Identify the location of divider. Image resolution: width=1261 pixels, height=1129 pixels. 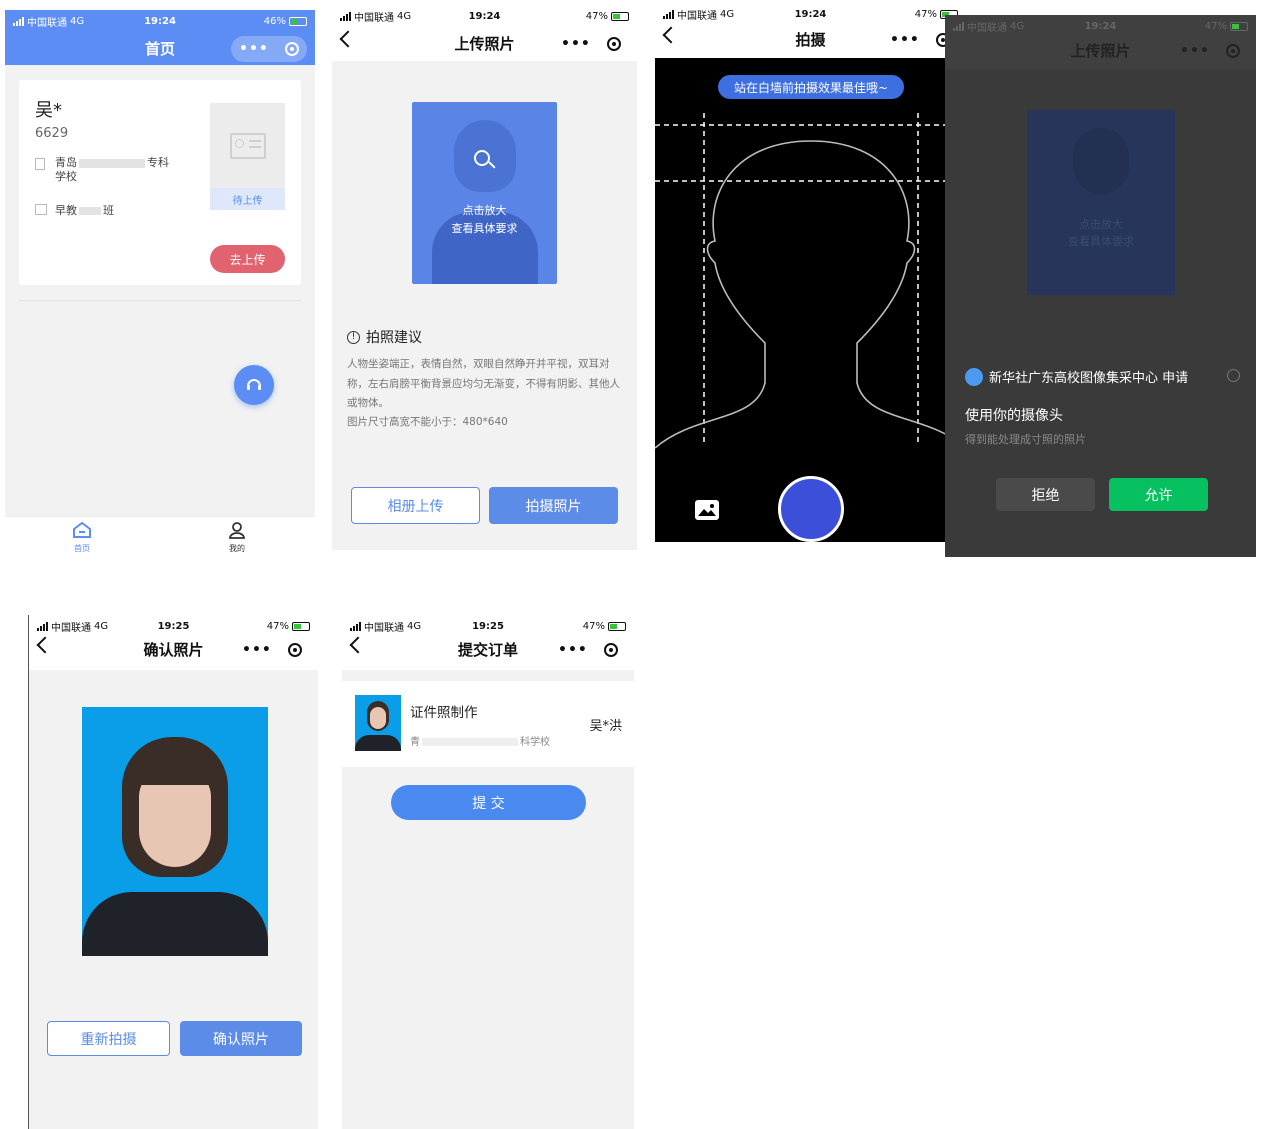
(160, 300).